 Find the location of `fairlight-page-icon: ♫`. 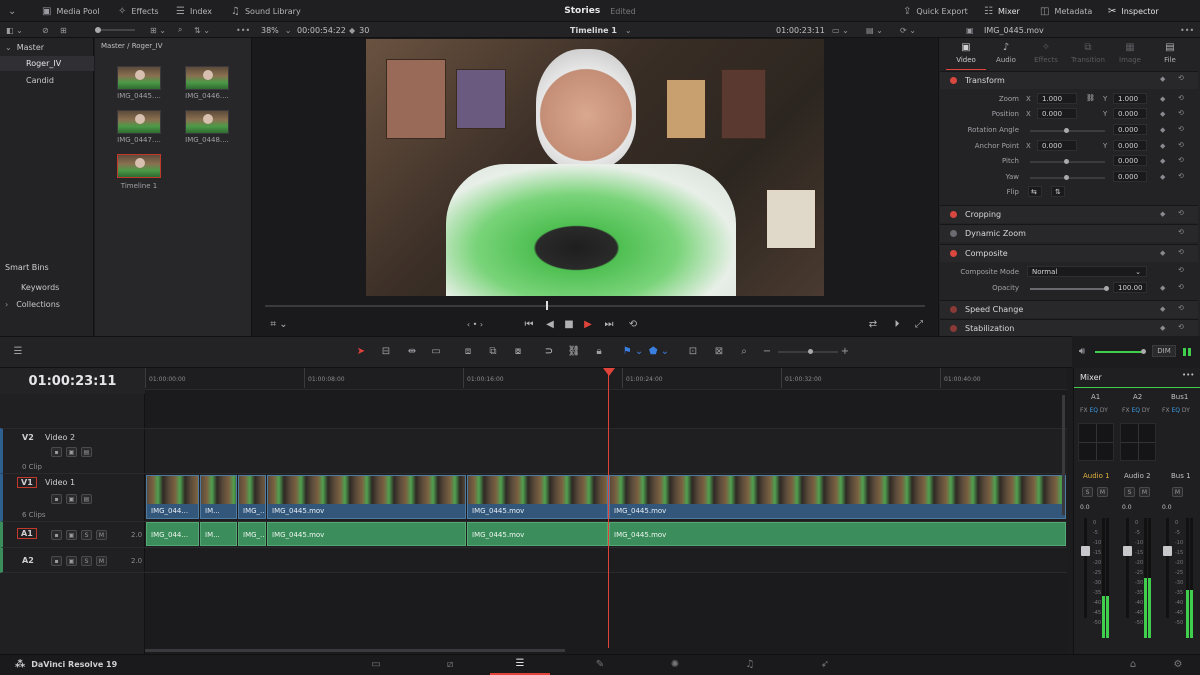

fairlight-page-icon: ♫ is located at coordinates (750, 664).